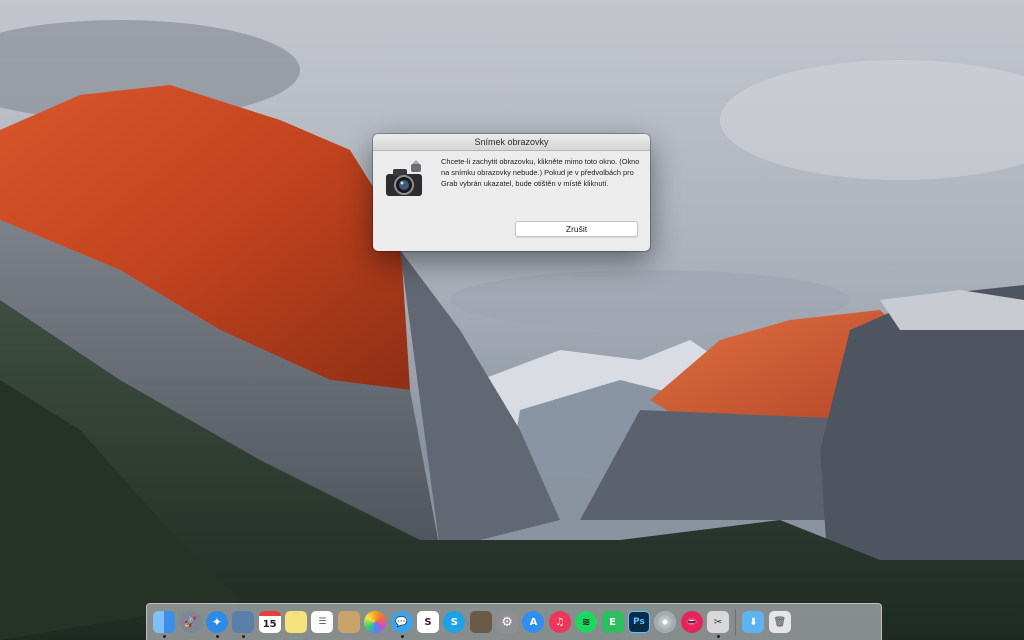 The image size is (1024, 640). I want to click on photoshop-icon: Ps, so click(638, 622).